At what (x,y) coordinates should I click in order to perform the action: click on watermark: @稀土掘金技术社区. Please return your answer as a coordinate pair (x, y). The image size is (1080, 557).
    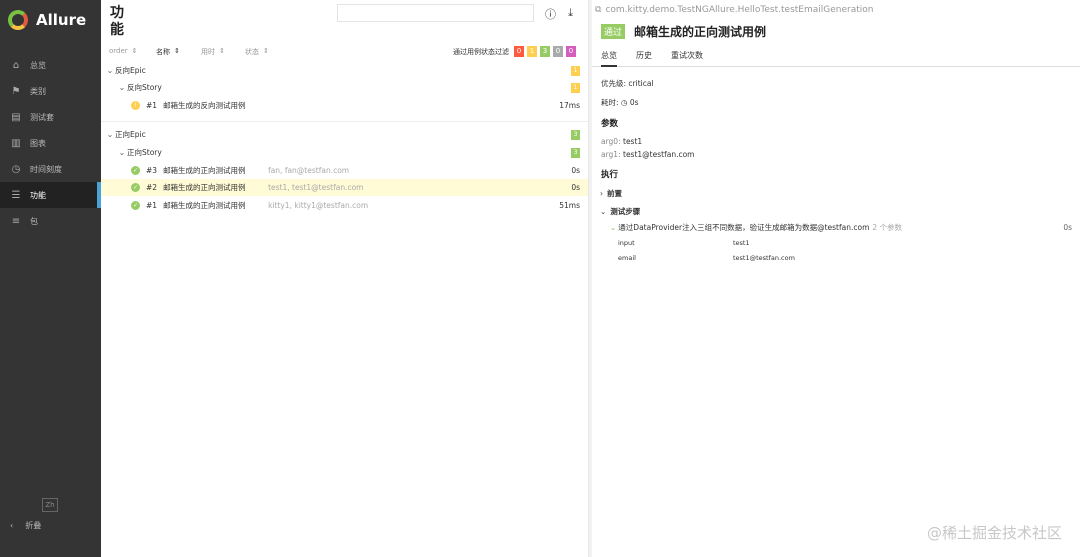
    Looking at the image, I should click on (994, 533).